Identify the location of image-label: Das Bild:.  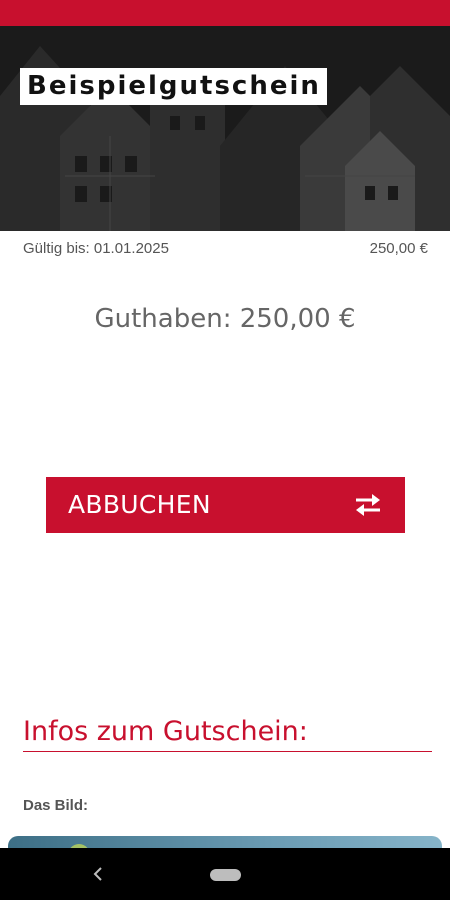
(56, 805).